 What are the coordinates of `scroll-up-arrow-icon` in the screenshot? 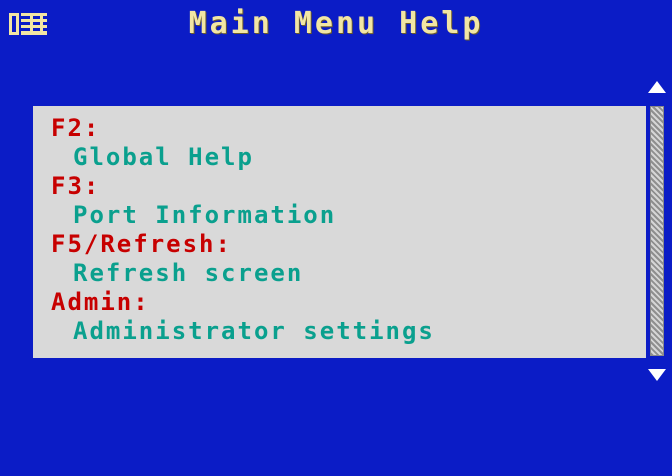 It's located at (657, 87).